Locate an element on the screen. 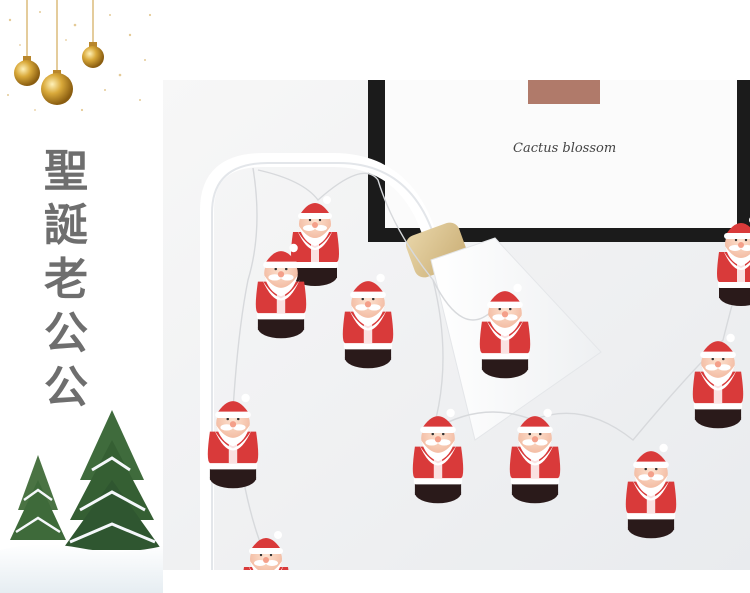  title-char: 老 is located at coordinates (66, 279).